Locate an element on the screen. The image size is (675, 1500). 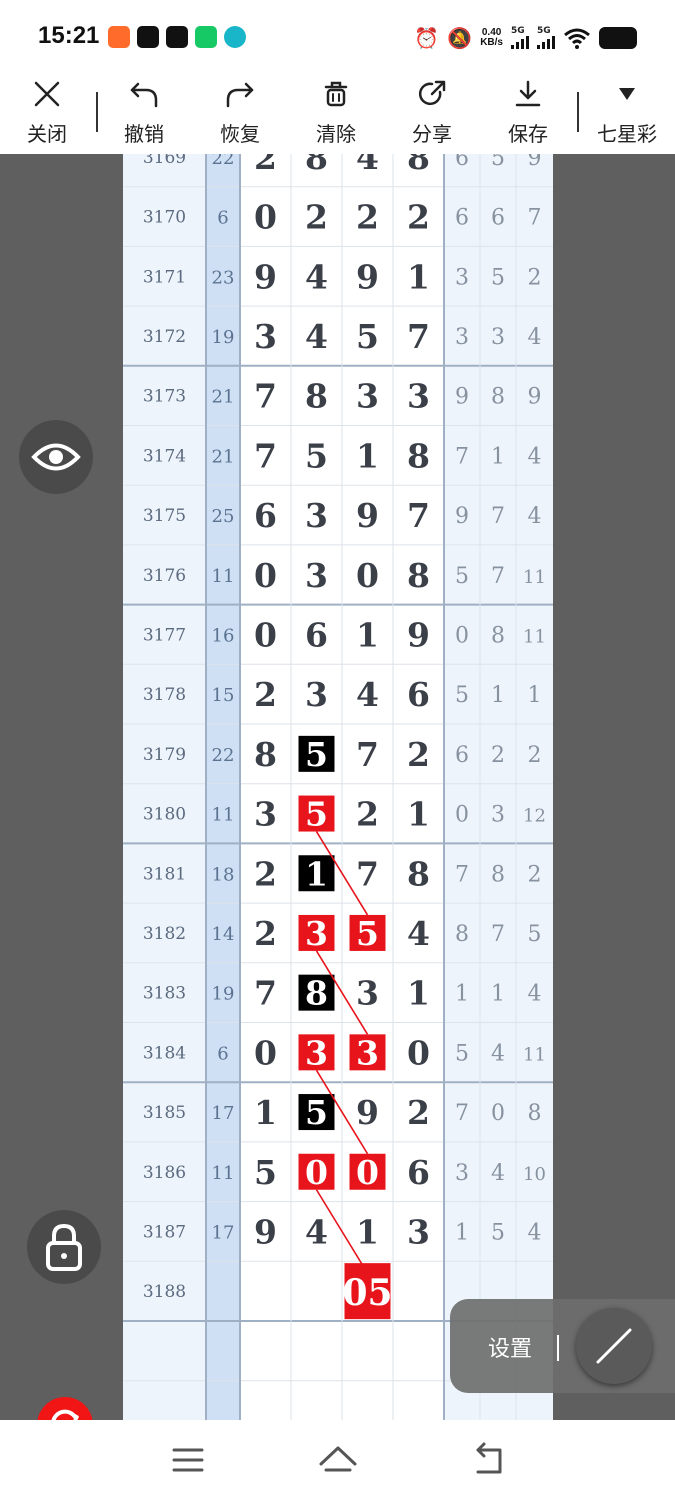
eye-icon is located at coordinates (56, 457).